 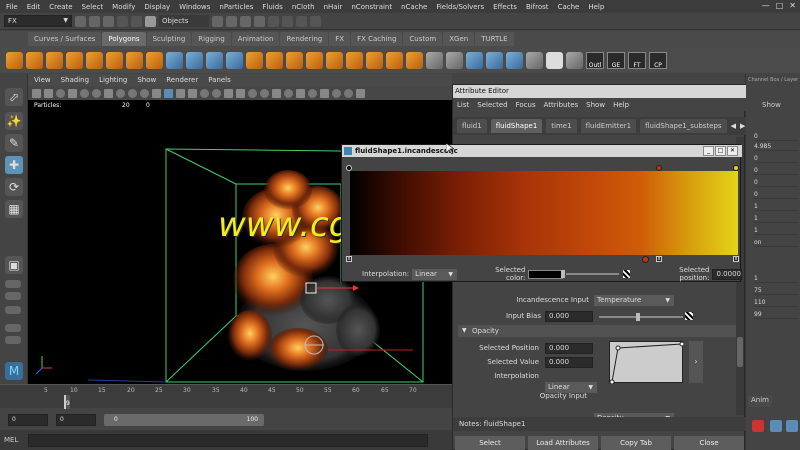 What do you see at coordinates (16, 440) in the screenshot?
I see `mel-label: MEL` at bounding box center [16, 440].